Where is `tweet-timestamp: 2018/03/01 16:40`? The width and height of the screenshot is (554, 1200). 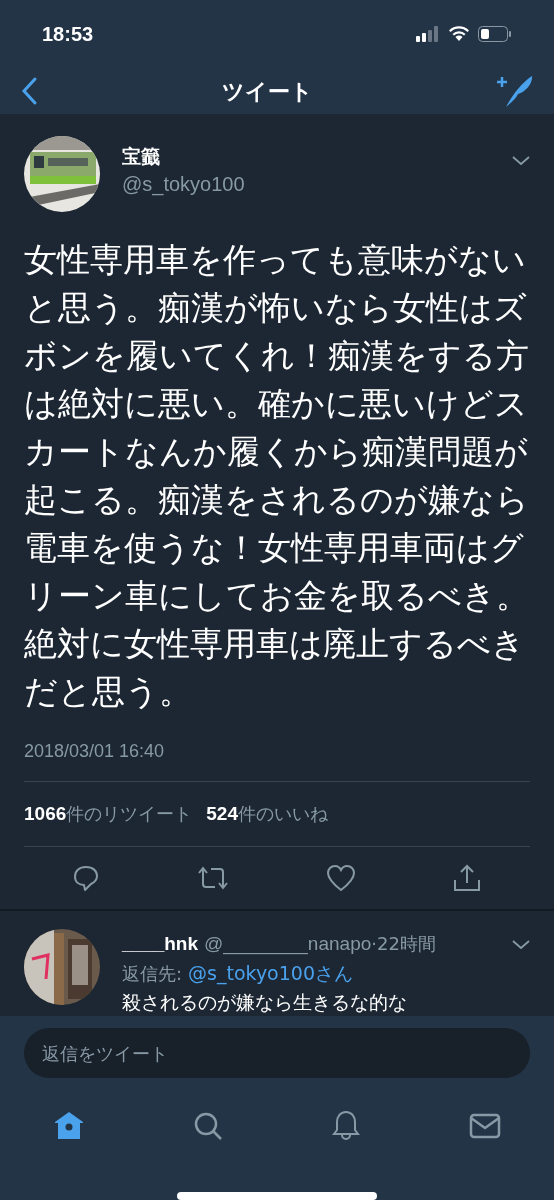 tweet-timestamp: 2018/03/01 16:40 is located at coordinates (95, 751).